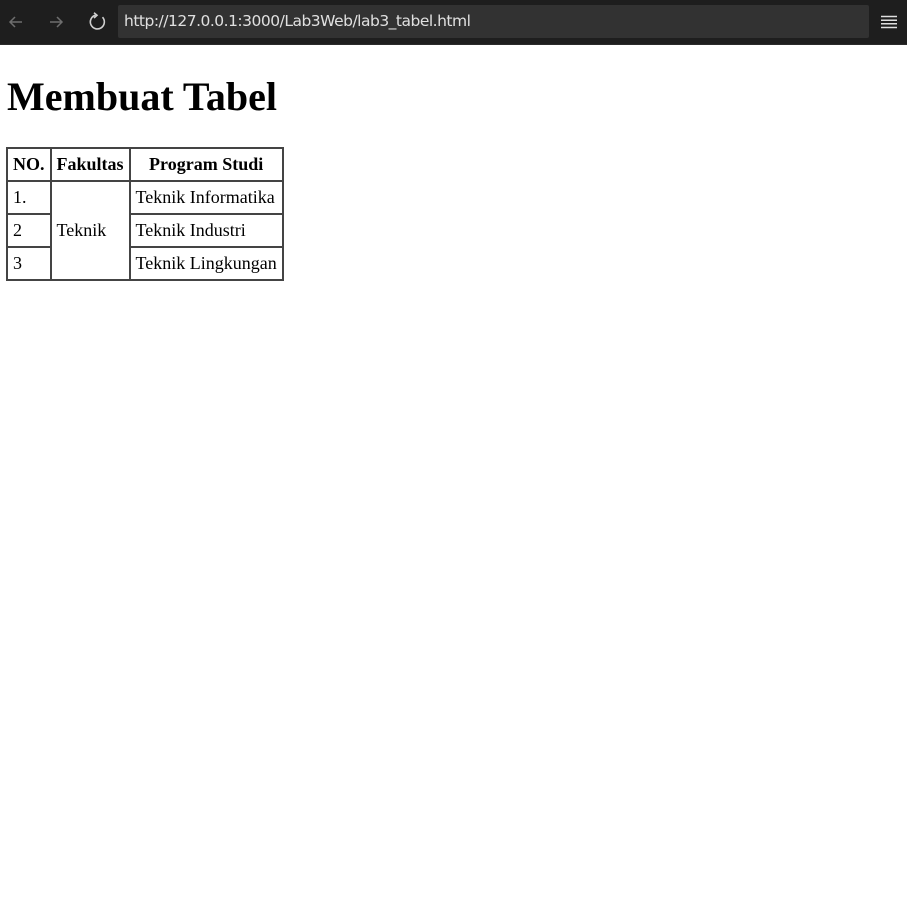  Describe the element at coordinates (206, 263) in the screenshot. I see `cell-program-studi: Teknik Lingkungan` at that location.